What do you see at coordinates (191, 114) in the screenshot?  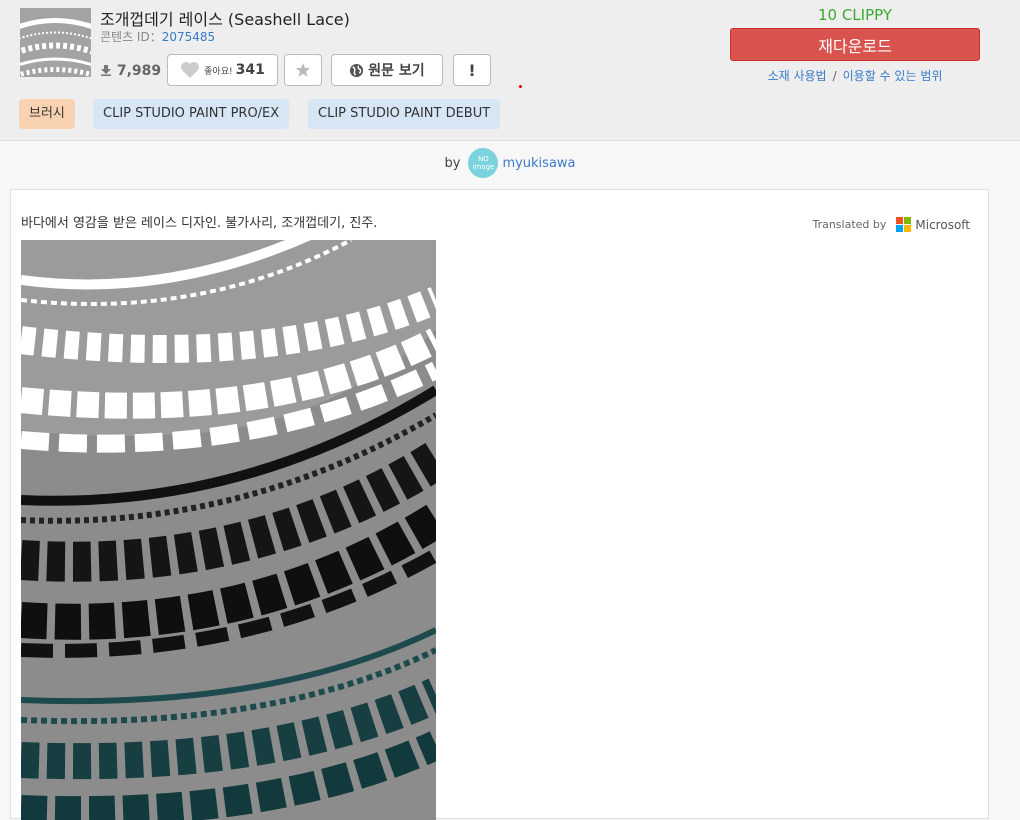 I see `tag-clip-studio-pro-ex: CLIP STUDIO PAINT PRO/EX` at bounding box center [191, 114].